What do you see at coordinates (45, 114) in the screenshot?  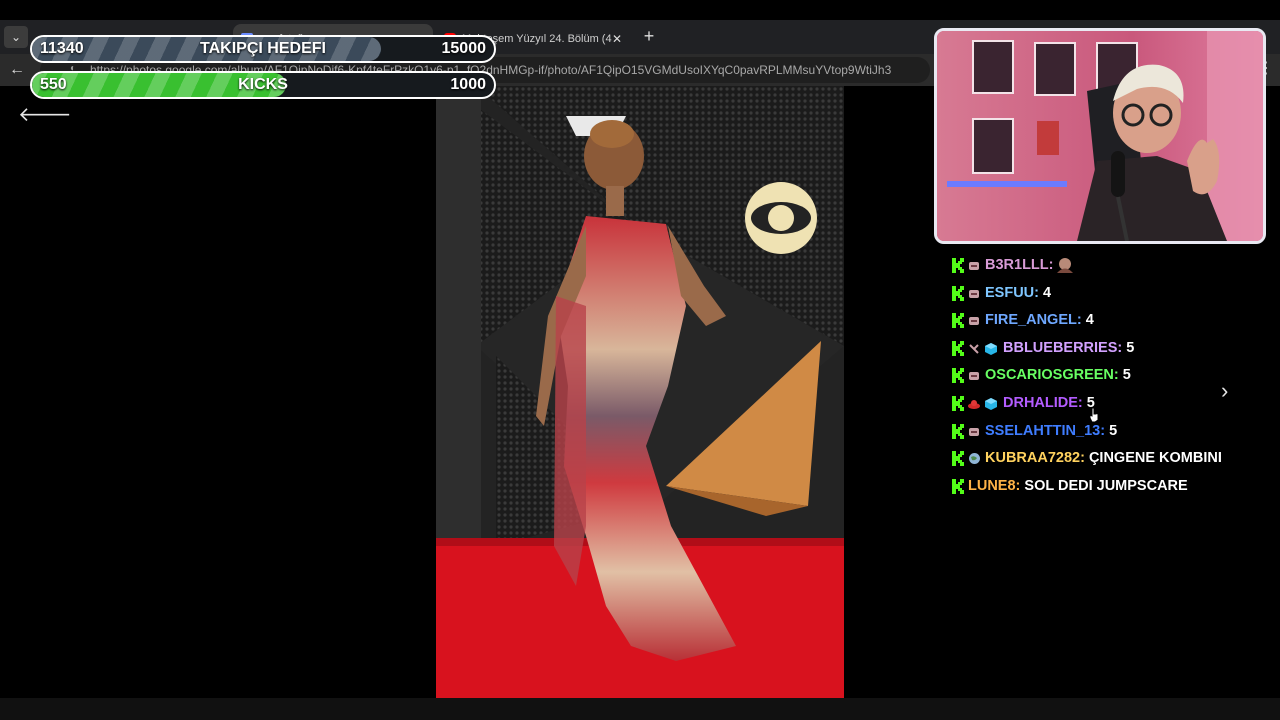 I see `viewer-back-arrow-icon: 🡐` at bounding box center [45, 114].